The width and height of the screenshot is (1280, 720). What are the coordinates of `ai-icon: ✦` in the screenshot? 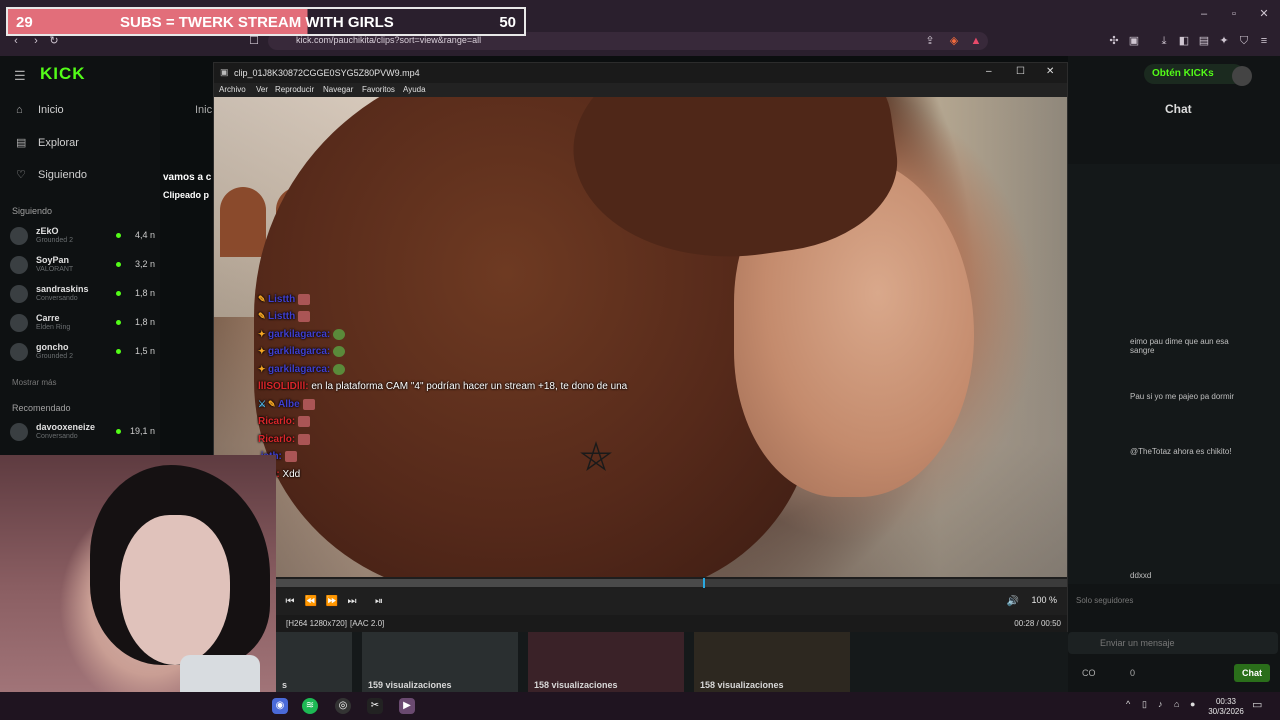 It's located at (1224, 41).